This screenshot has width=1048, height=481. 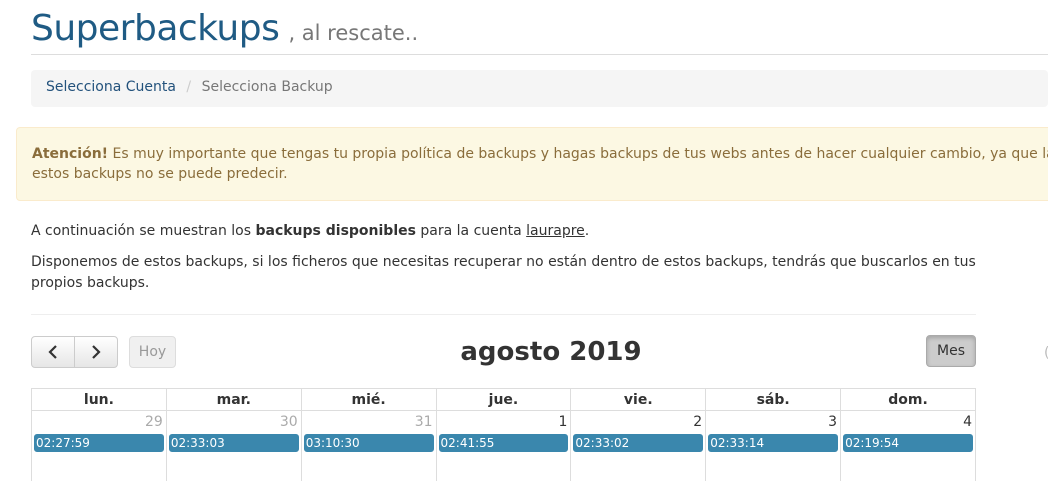 I want to click on app-title: Superbackups, so click(x=155, y=28).